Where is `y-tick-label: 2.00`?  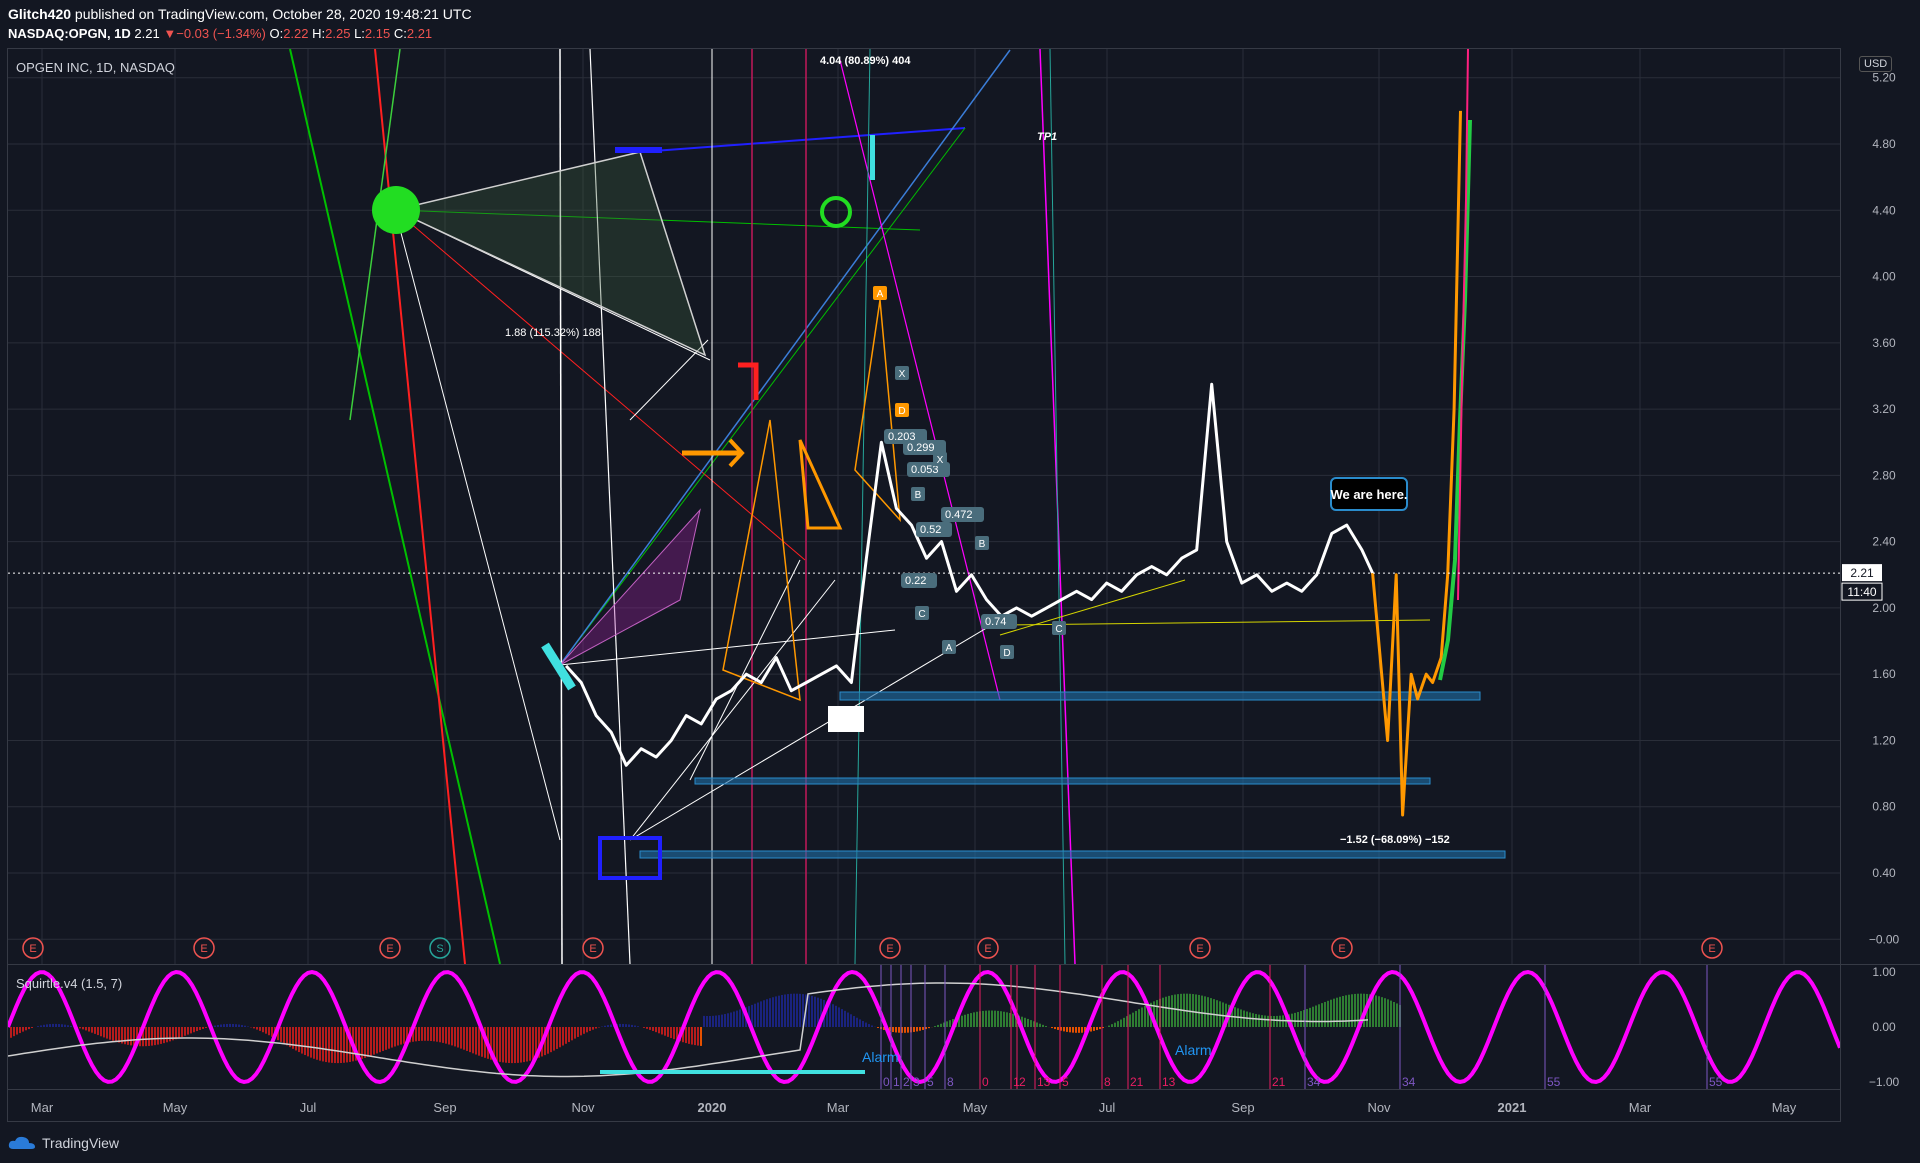
y-tick-label: 2.00 is located at coordinates (1884, 608).